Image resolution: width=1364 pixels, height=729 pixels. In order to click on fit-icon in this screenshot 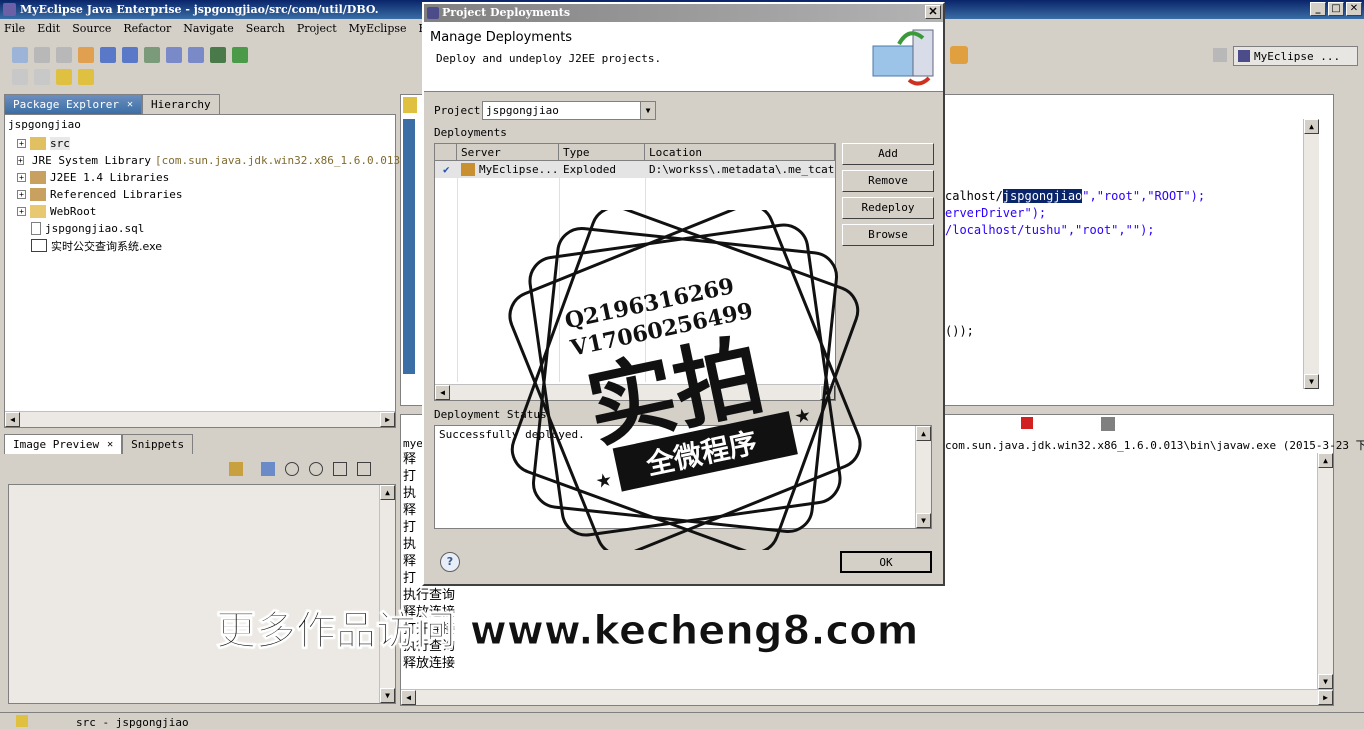, I will do `click(268, 469)`.